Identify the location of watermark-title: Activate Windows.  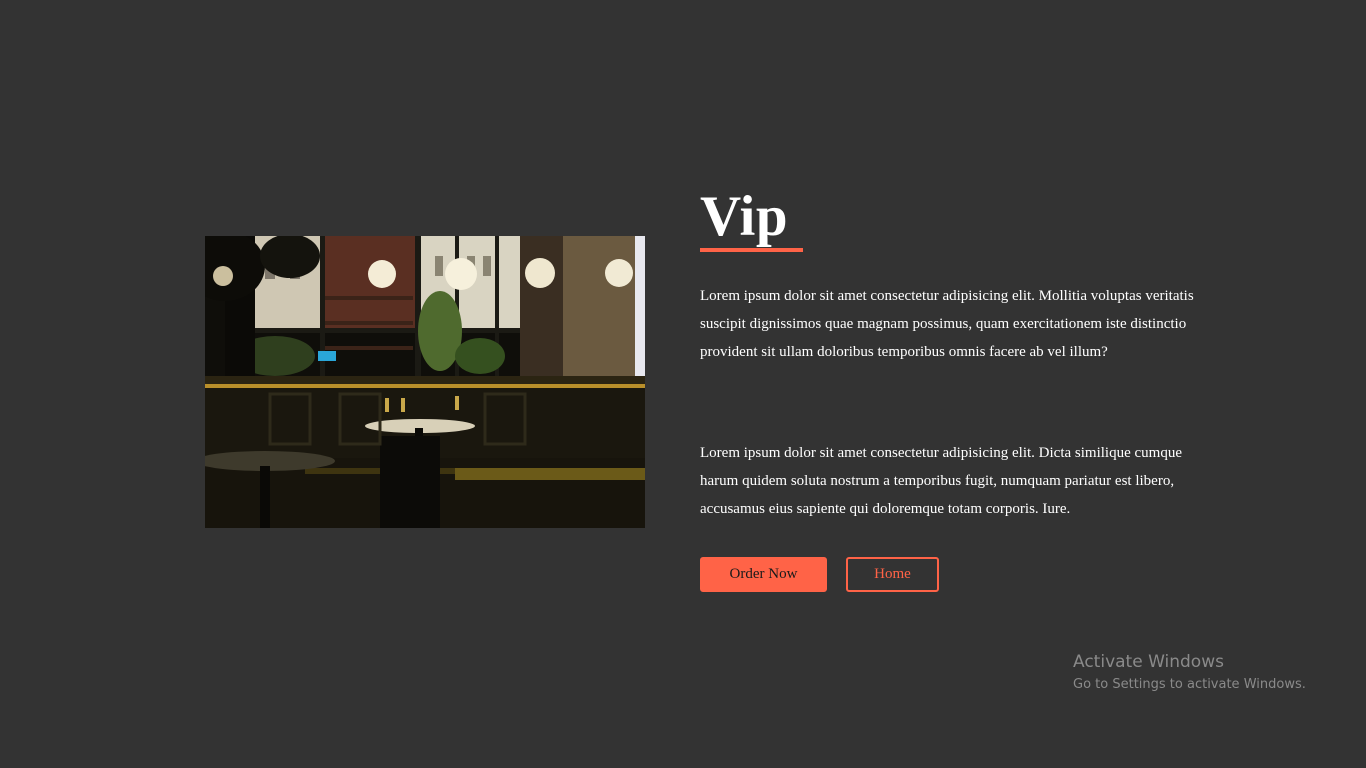
(1148, 662).